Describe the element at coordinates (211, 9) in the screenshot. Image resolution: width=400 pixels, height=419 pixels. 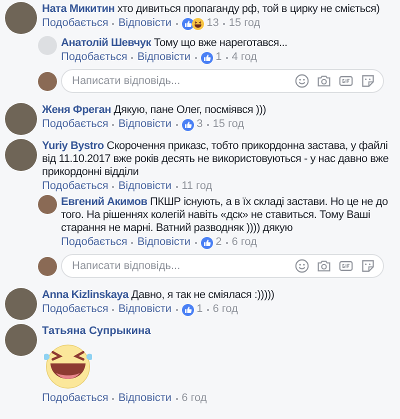
I see `comment-text: Ната Микитин хто дивиться пропаганду рф, той в цирку не сміється)` at that location.